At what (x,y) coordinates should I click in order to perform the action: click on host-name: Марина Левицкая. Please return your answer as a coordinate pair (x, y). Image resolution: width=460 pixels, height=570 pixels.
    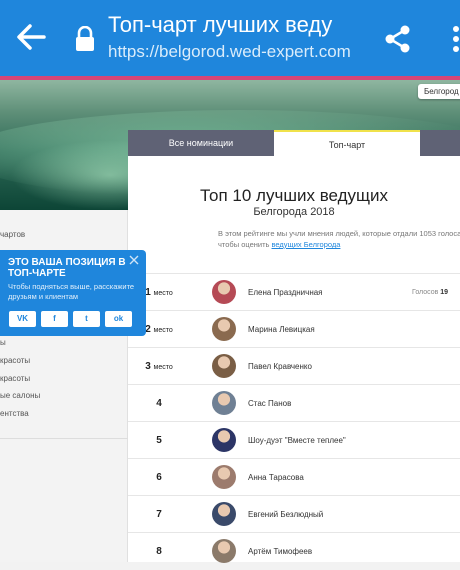
    Looking at the image, I should click on (281, 329).